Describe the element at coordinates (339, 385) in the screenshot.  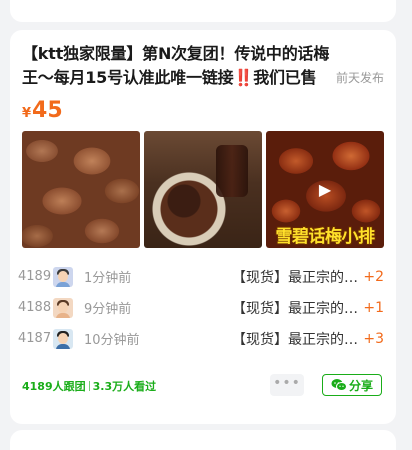
I see `wechat-icon` at that location.